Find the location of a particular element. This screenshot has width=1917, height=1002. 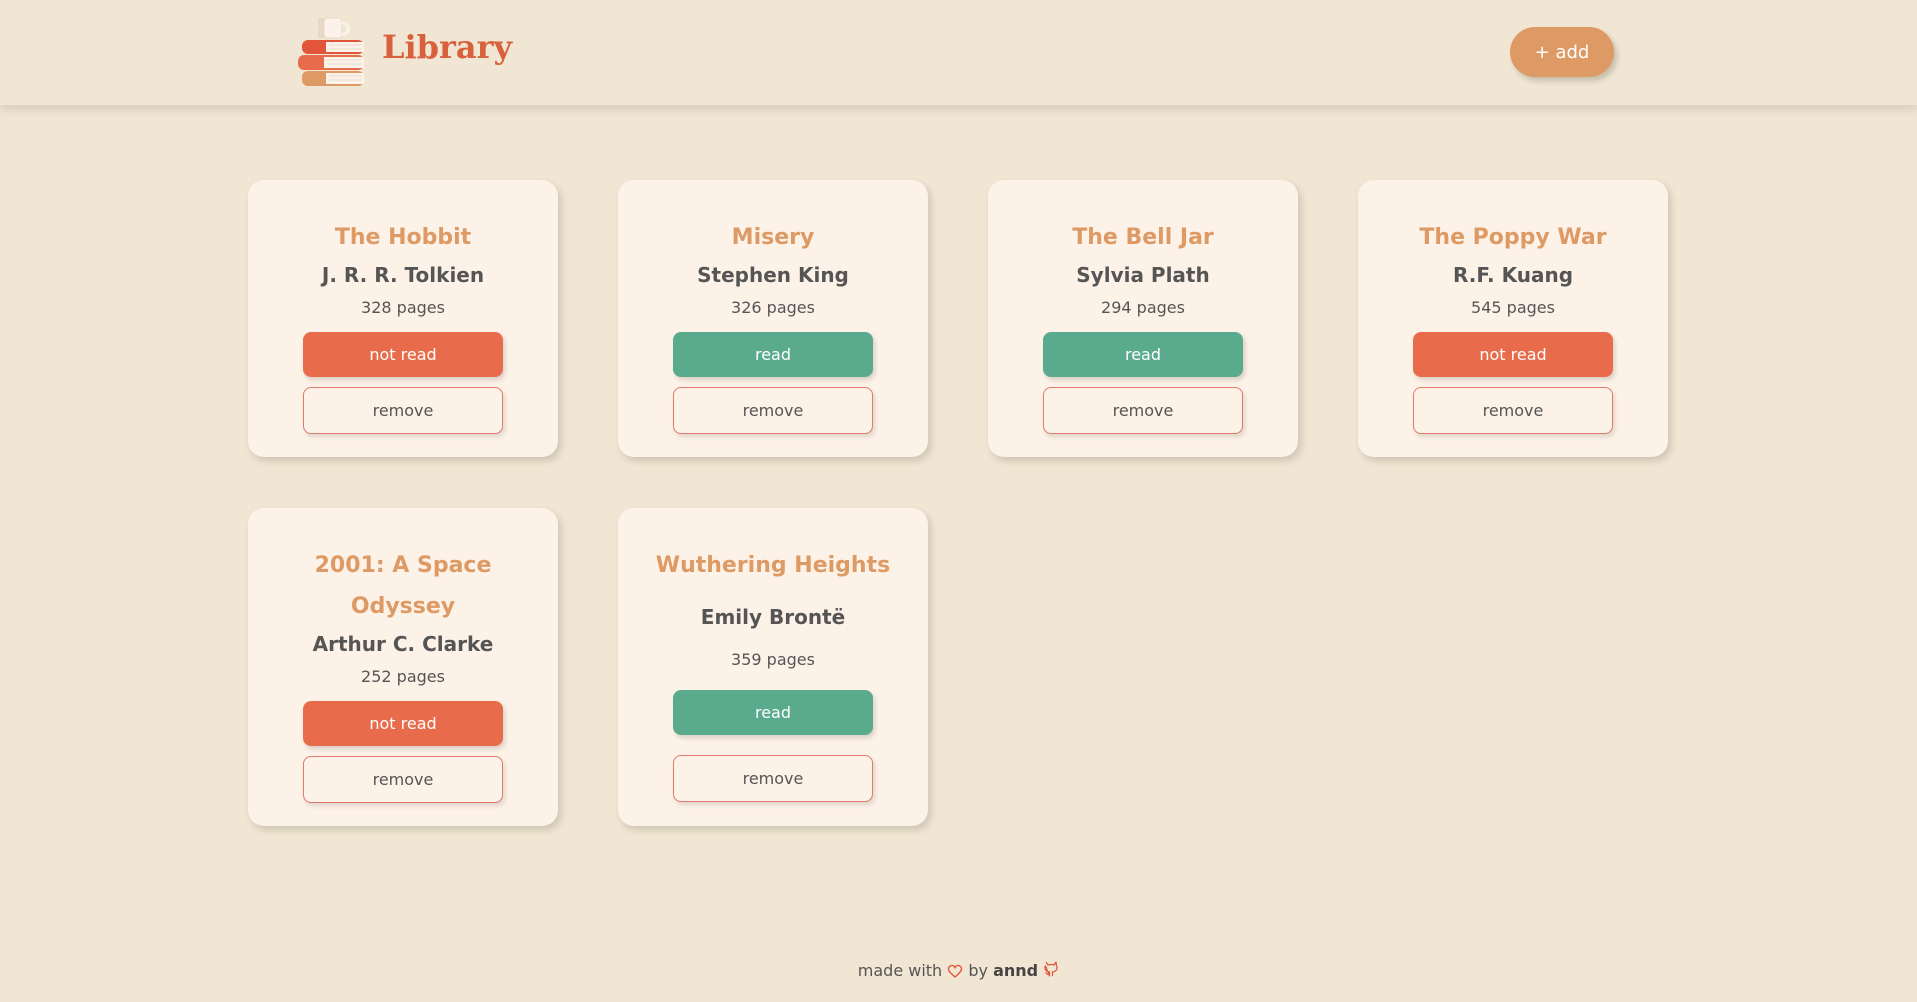

heart-icon is located at coordinates (955, 971).